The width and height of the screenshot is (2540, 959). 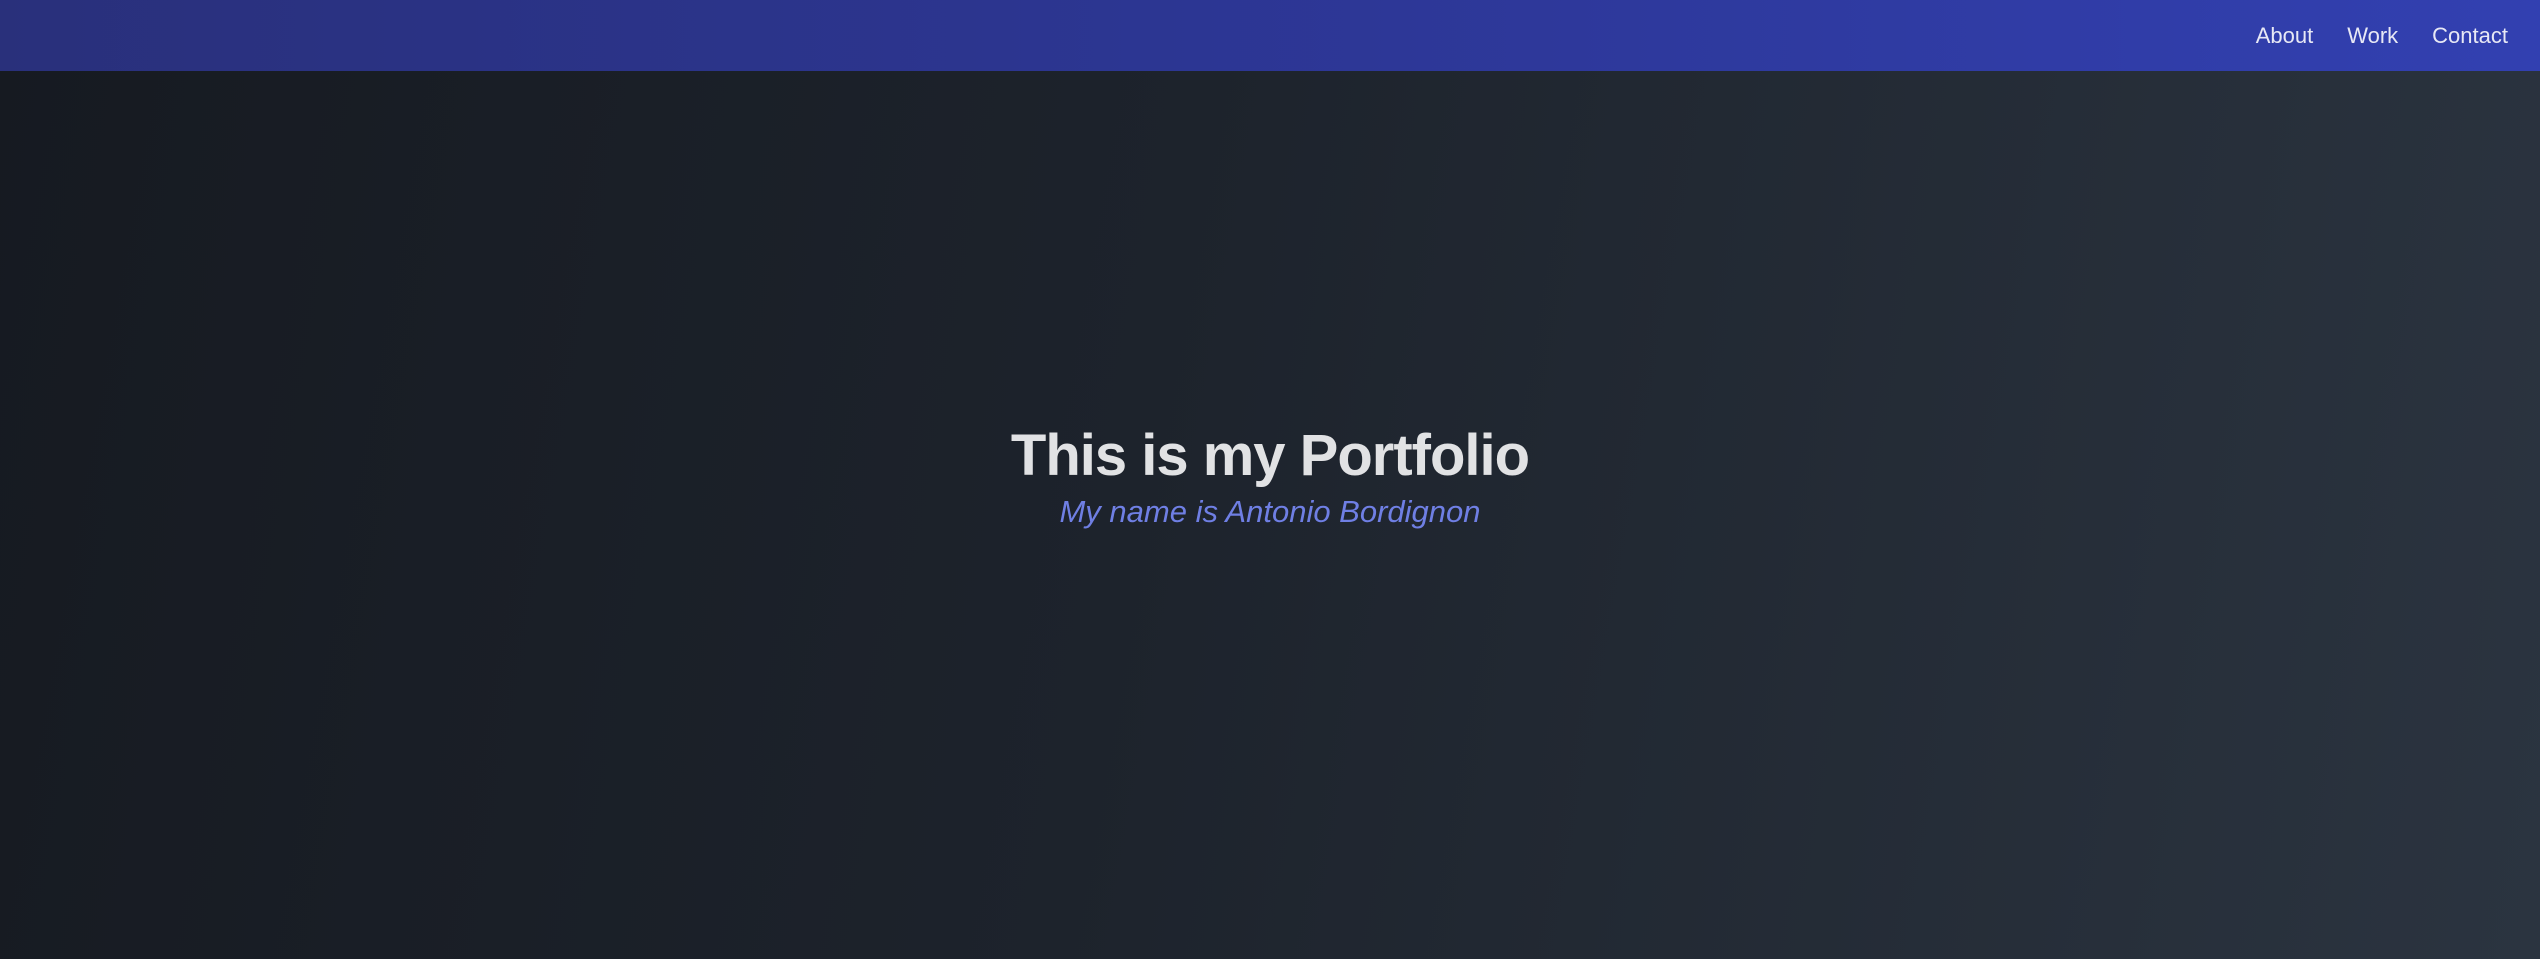 I want to click on top-navbar: About Work Contact, so click(x=1270, y=35).